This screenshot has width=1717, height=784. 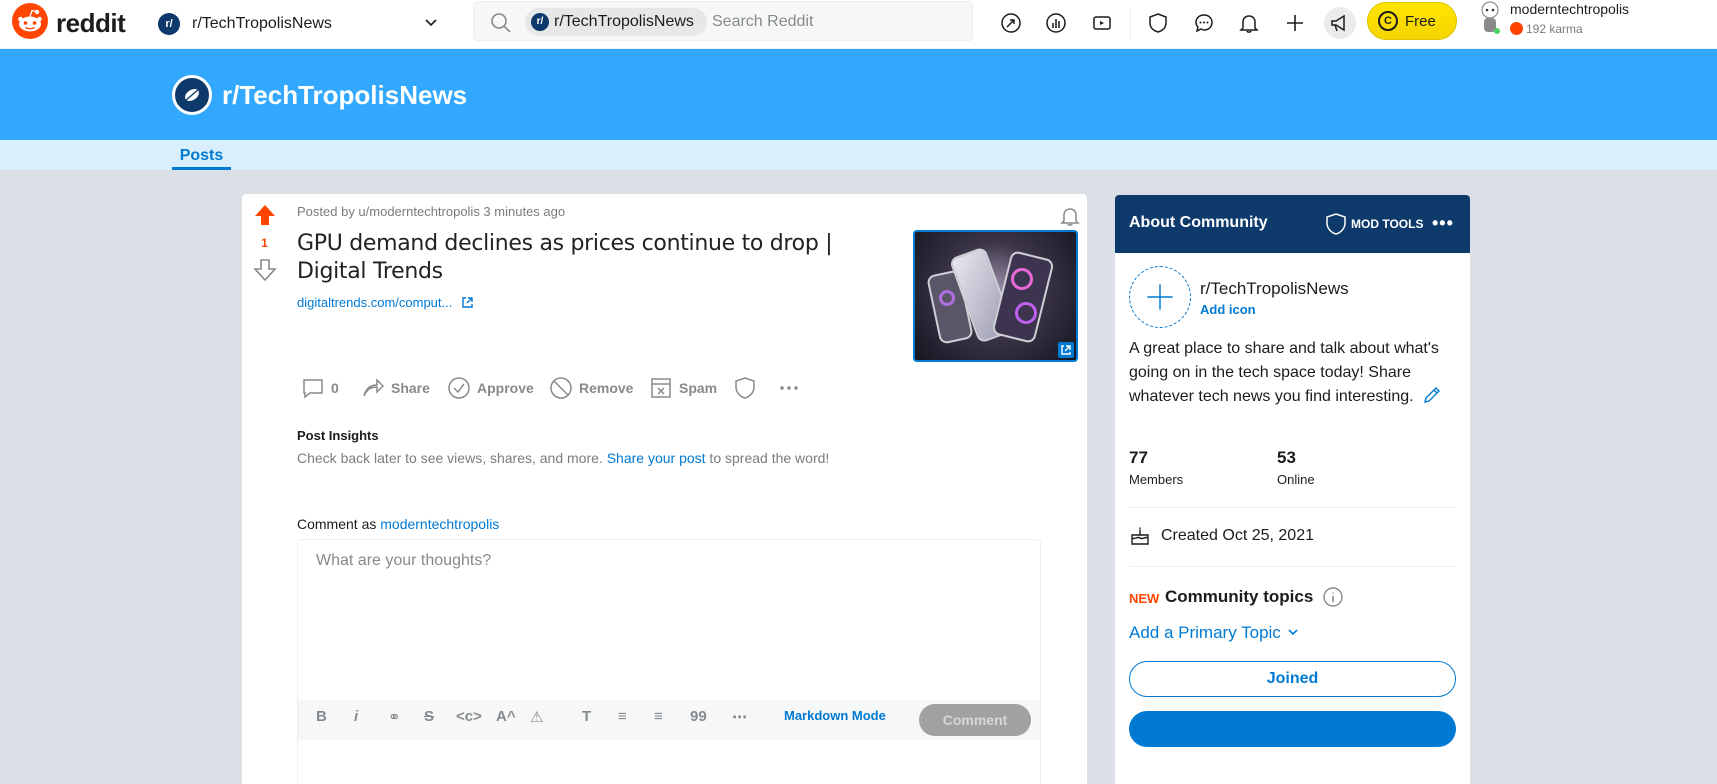 I want to click on search-chip-label: r/TechTropolisNews, so click(x=624, y=21).